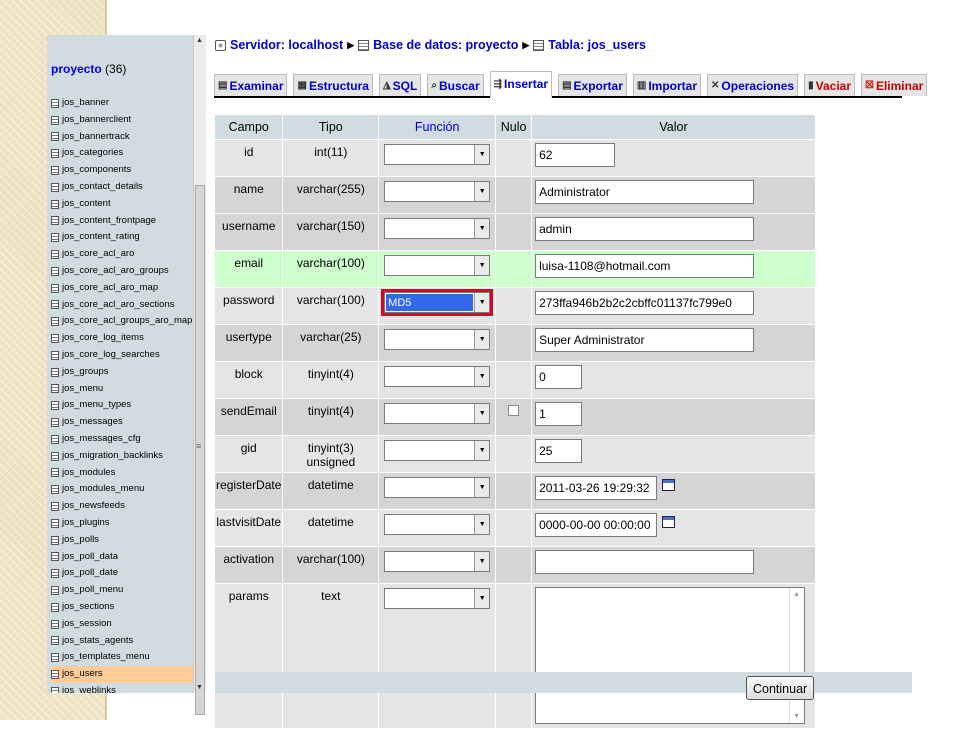  I want to click on sidebar-table-label: jos_menu_types, so click(96, 405).